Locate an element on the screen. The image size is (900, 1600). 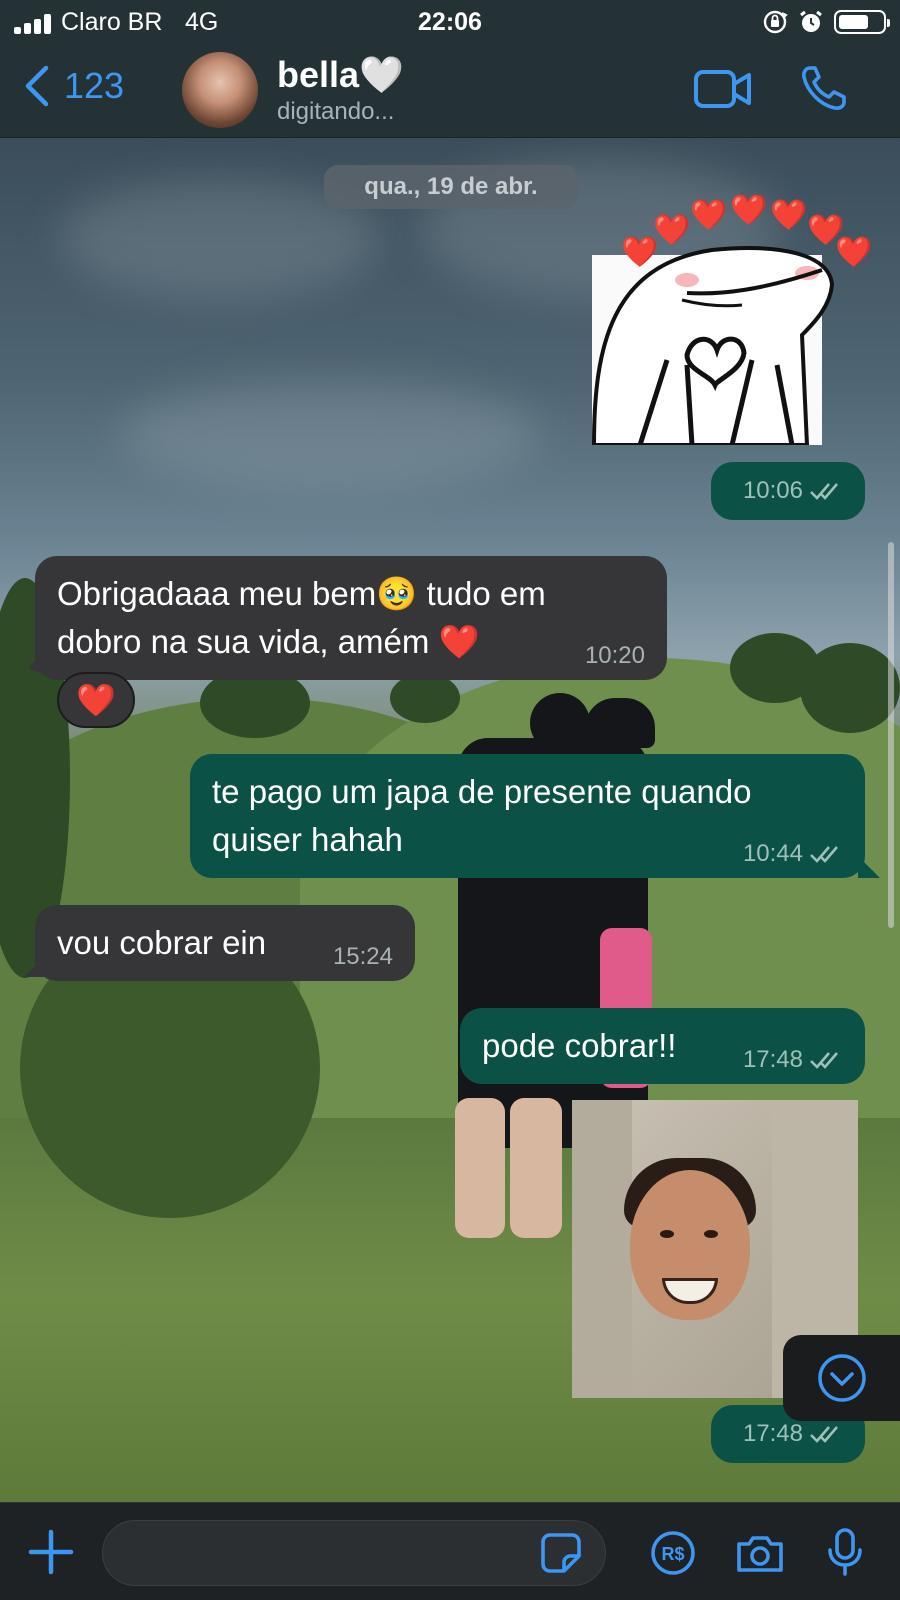
message-bubble-outgoing: pode cobrar!! 17:48 is located at coordinates (662, 1046).